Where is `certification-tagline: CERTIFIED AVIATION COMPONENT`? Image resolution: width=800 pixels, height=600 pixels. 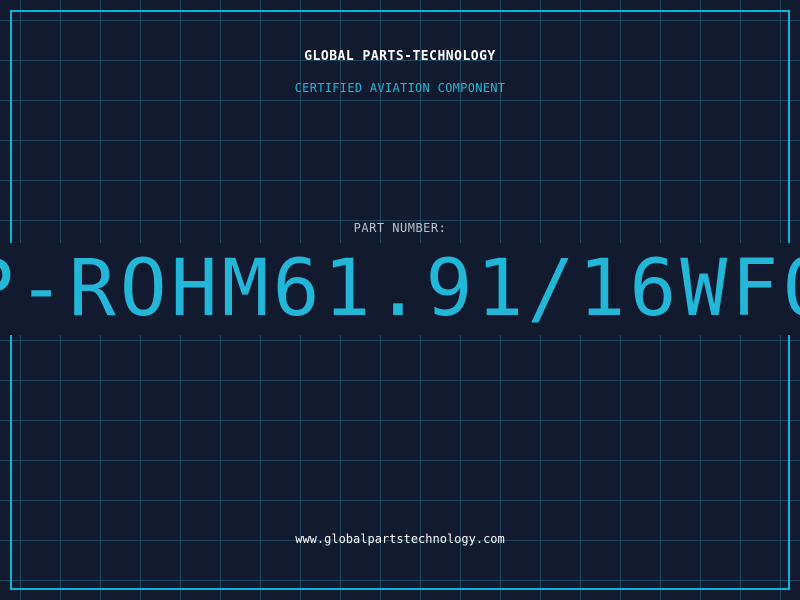
certification-tagline: CERTIFIED AVIATION COMPONENT is located at coordinates (400, 88).